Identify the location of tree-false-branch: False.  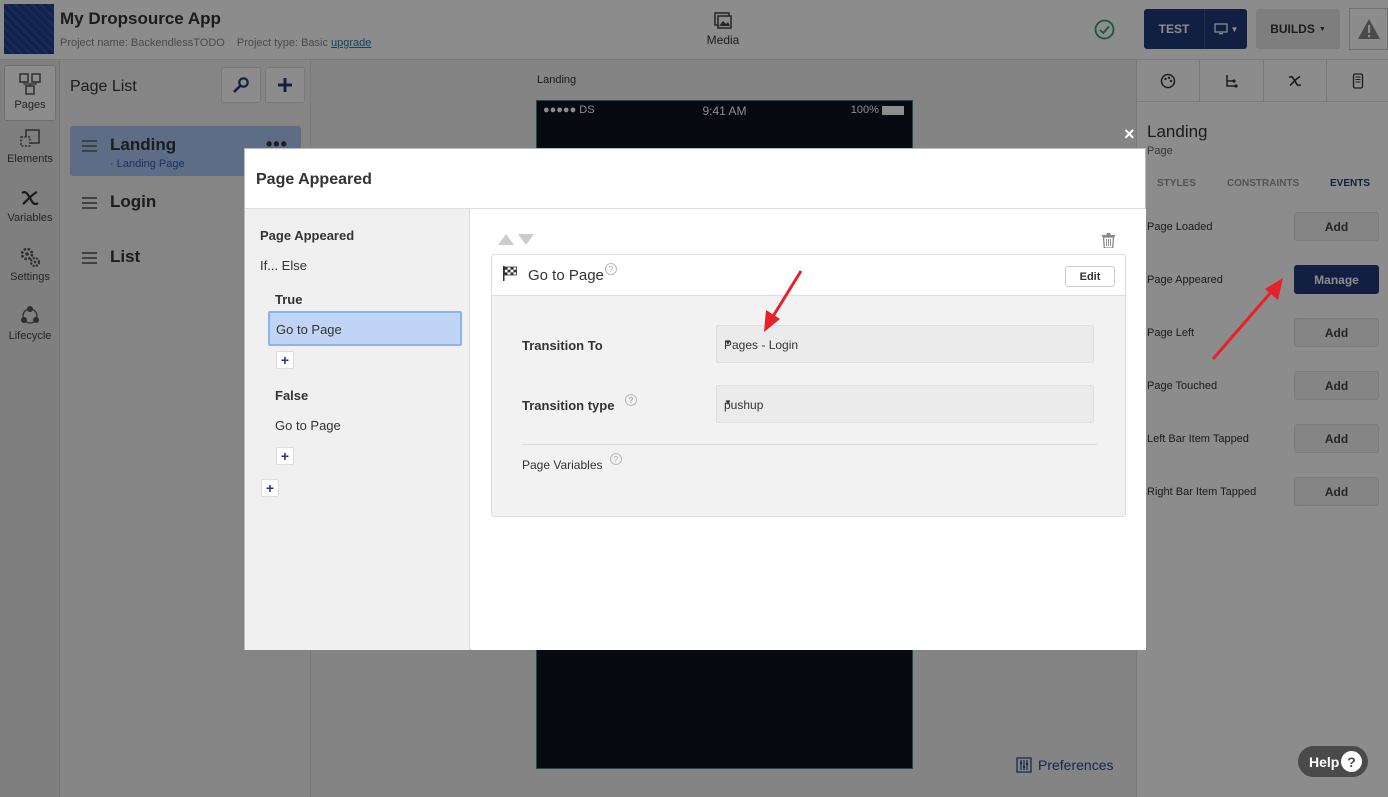
(292, 395).